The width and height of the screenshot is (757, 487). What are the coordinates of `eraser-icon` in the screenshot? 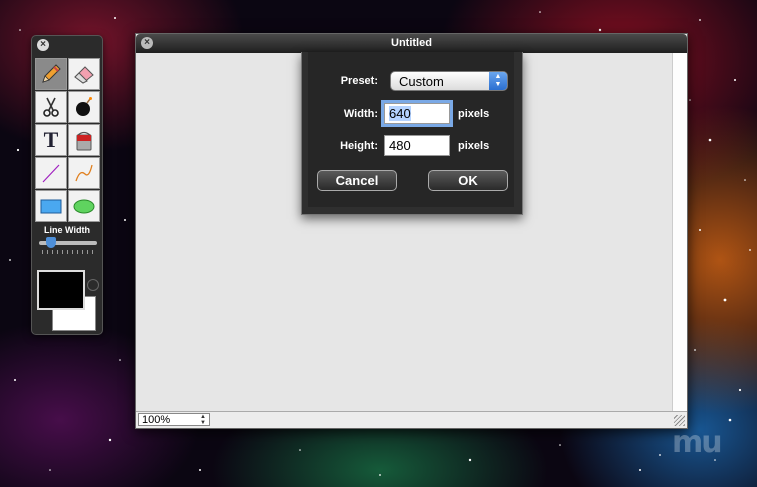 It's located at (84, 75).